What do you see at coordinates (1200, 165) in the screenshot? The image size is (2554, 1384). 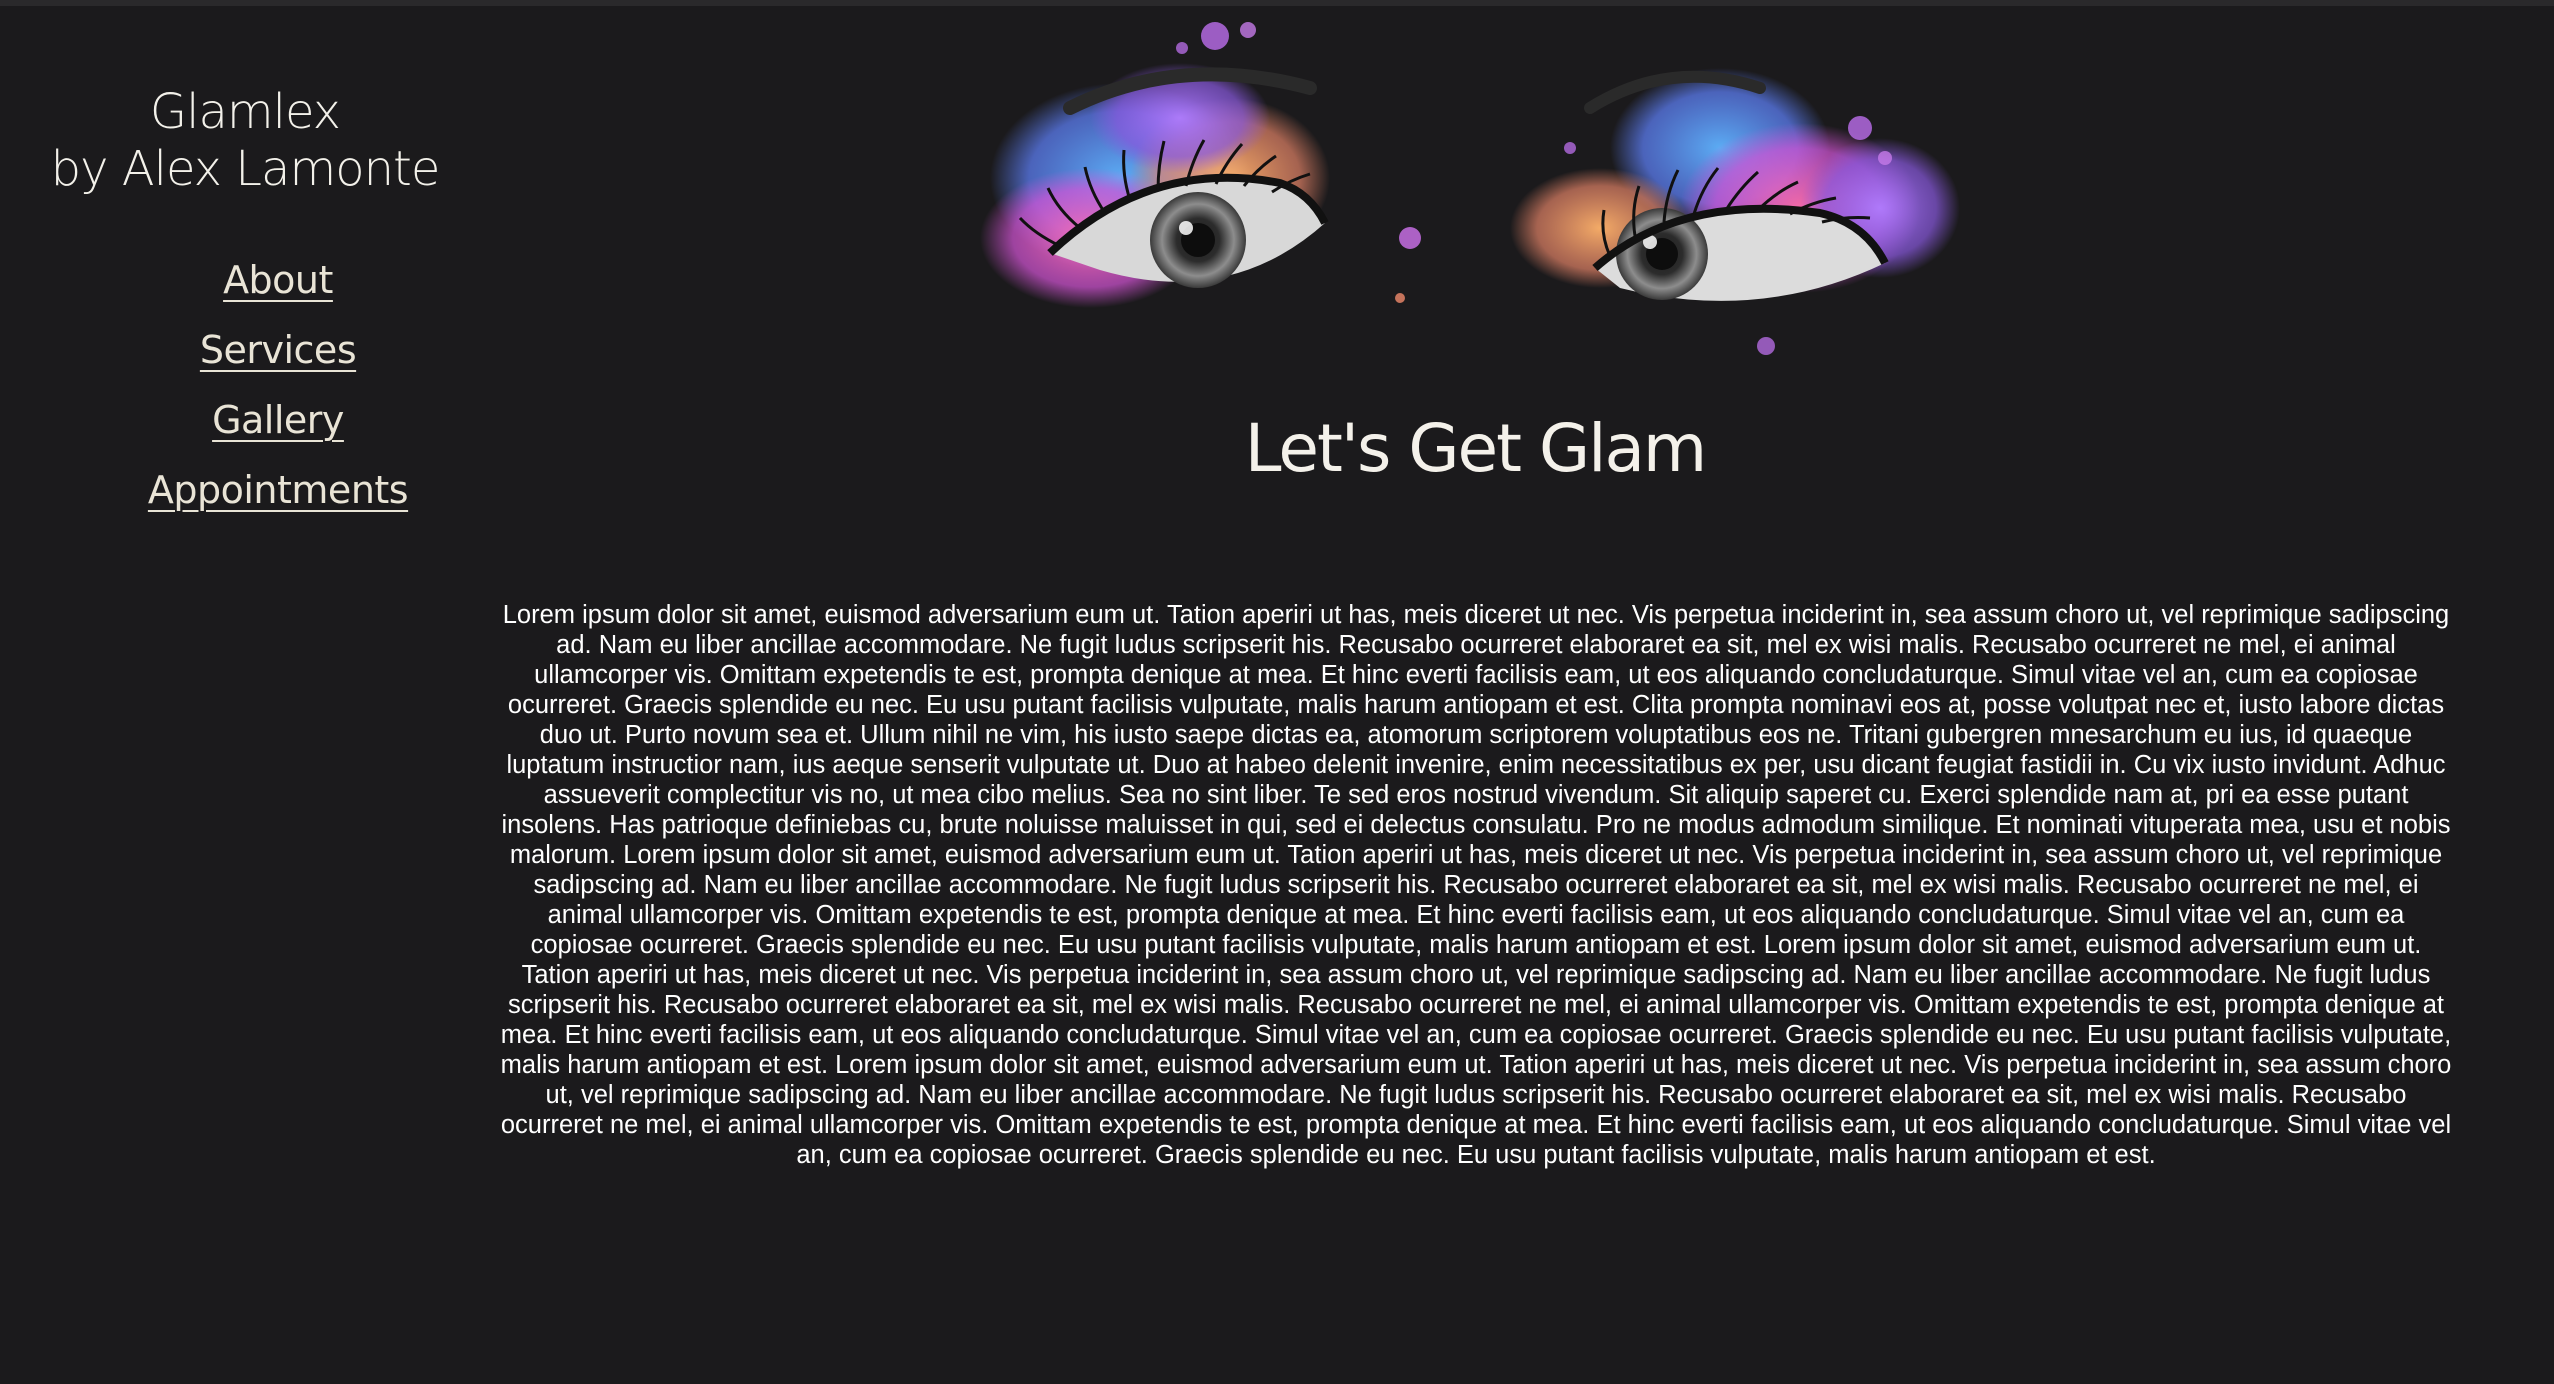 I see `left-eye` at bounding box center [1200, 165].